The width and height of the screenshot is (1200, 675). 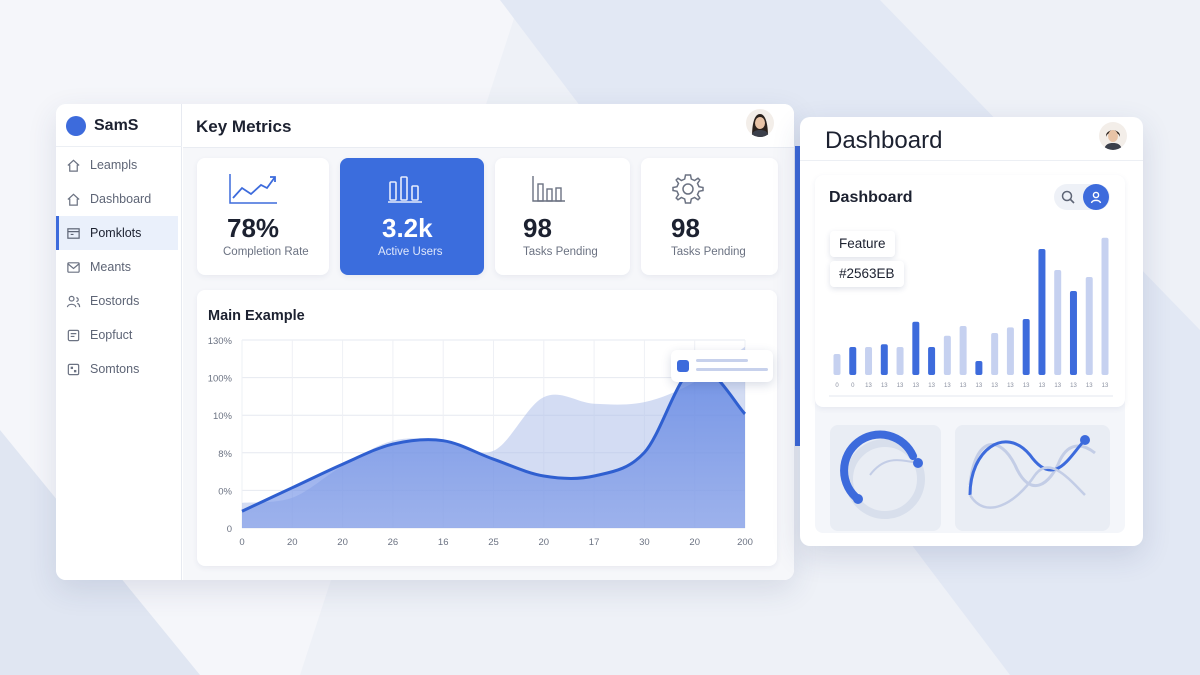 I want to click on users-icon, so click(x=73, y=301).